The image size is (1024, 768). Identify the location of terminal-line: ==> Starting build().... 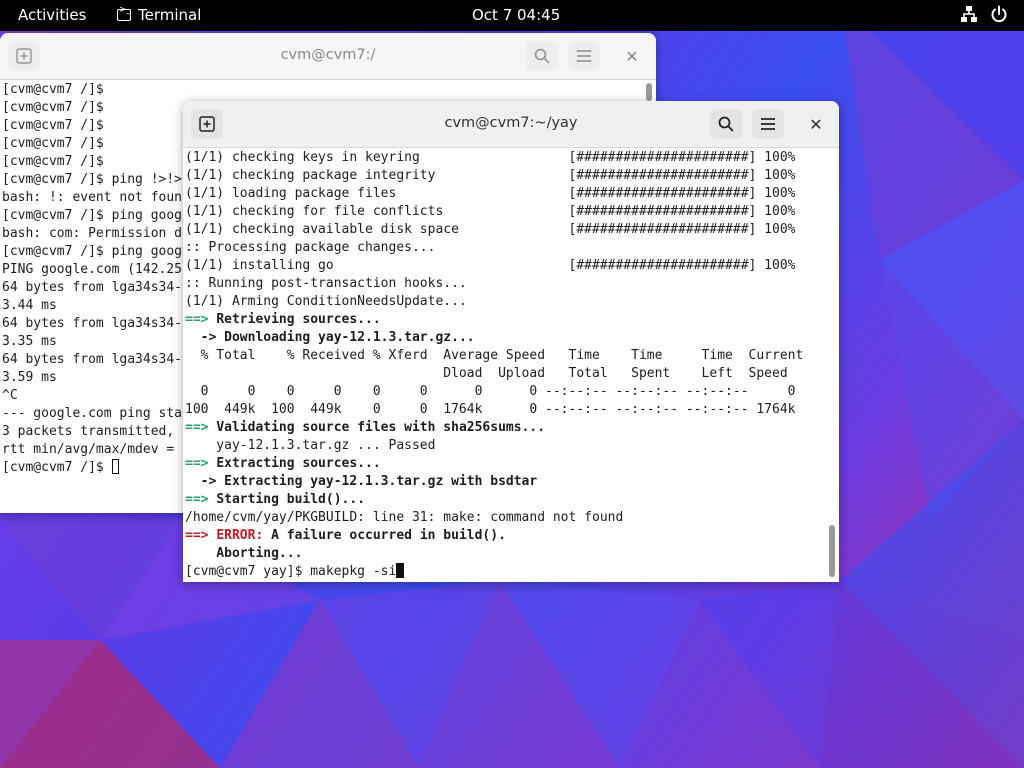
(494, 500).